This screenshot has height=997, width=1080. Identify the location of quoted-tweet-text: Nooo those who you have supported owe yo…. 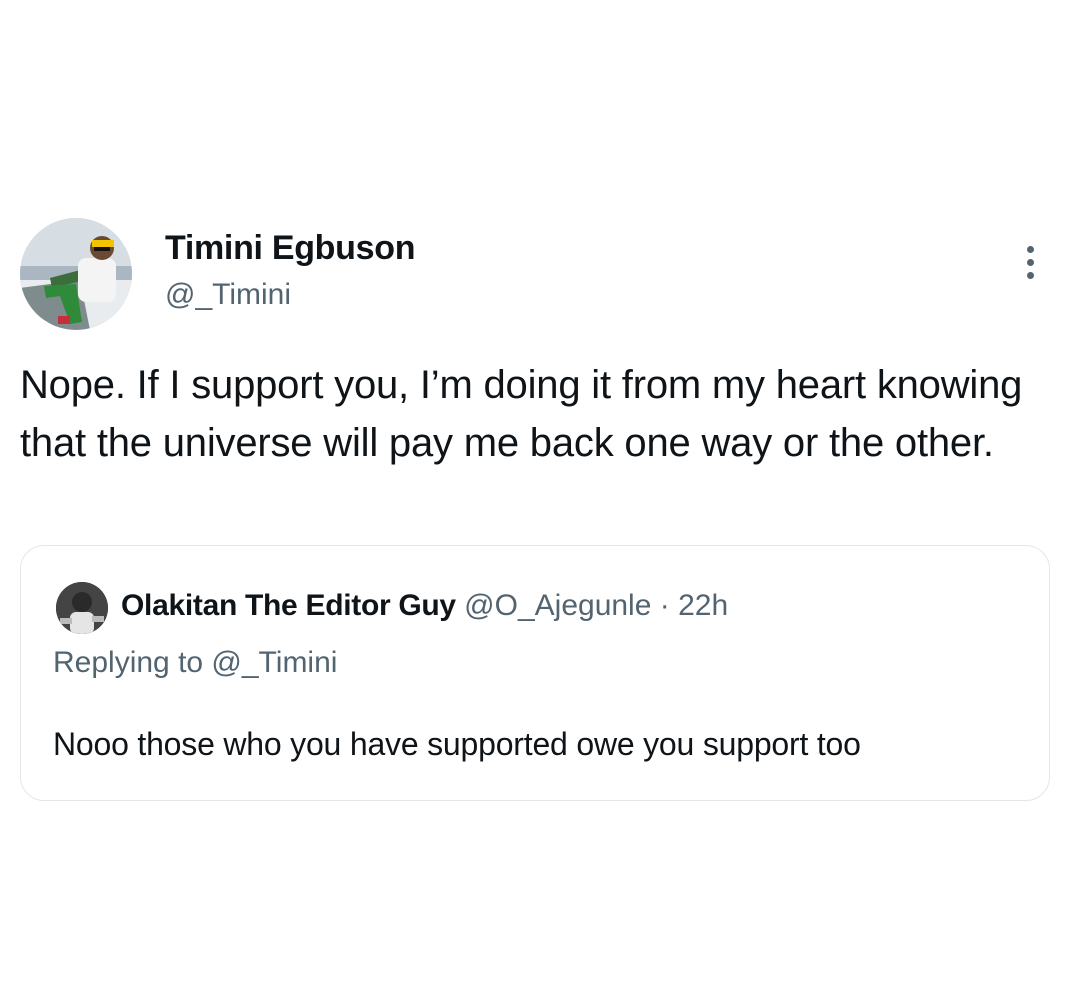
(457, 744).